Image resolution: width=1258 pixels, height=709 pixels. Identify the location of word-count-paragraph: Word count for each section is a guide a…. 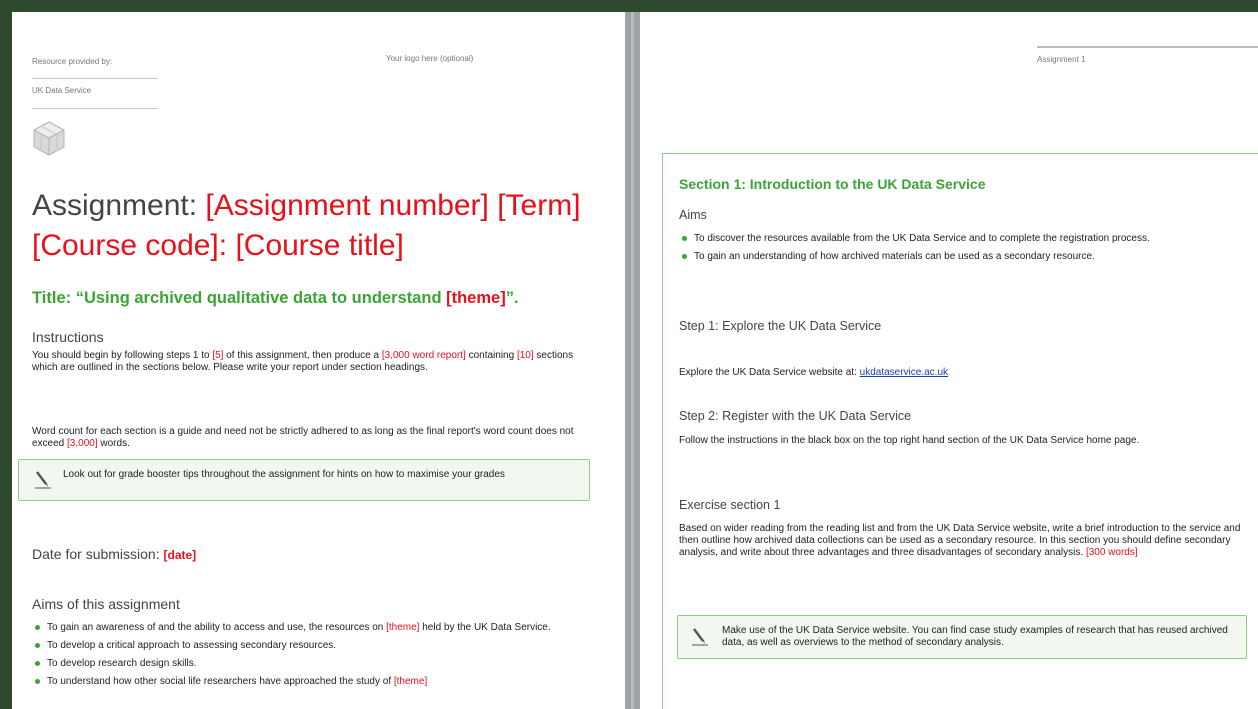
(312, 438).